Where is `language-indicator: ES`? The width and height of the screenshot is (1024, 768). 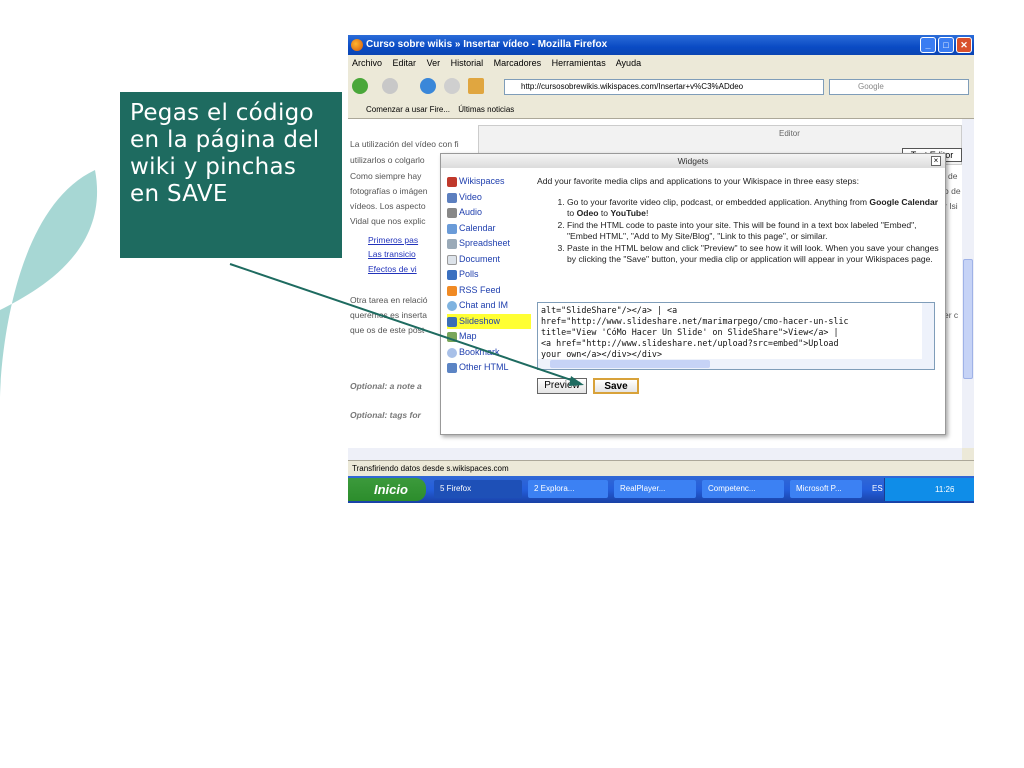 language-indicator: ES is located at coordinates (877, 488).